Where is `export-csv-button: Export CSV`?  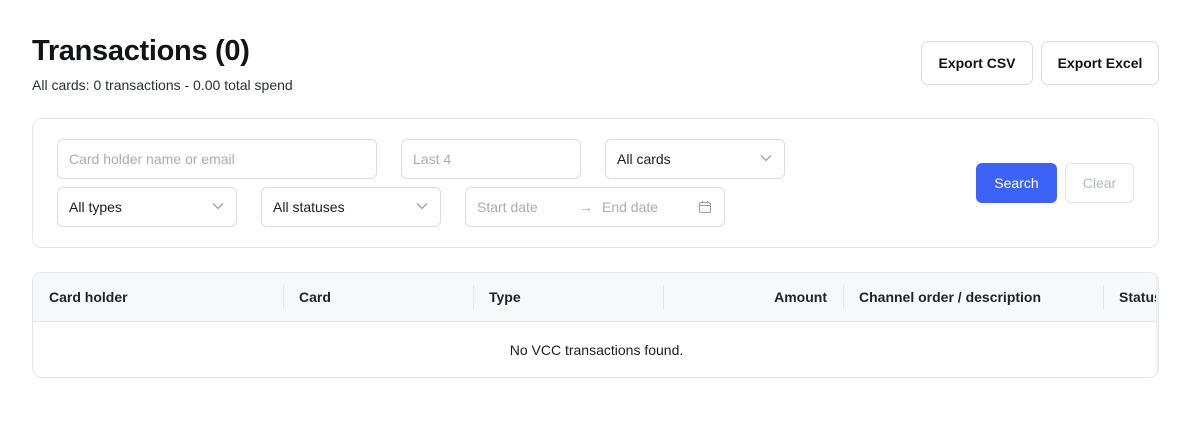
export-csv-button: Export CSV is located at coordinates (977, 63).